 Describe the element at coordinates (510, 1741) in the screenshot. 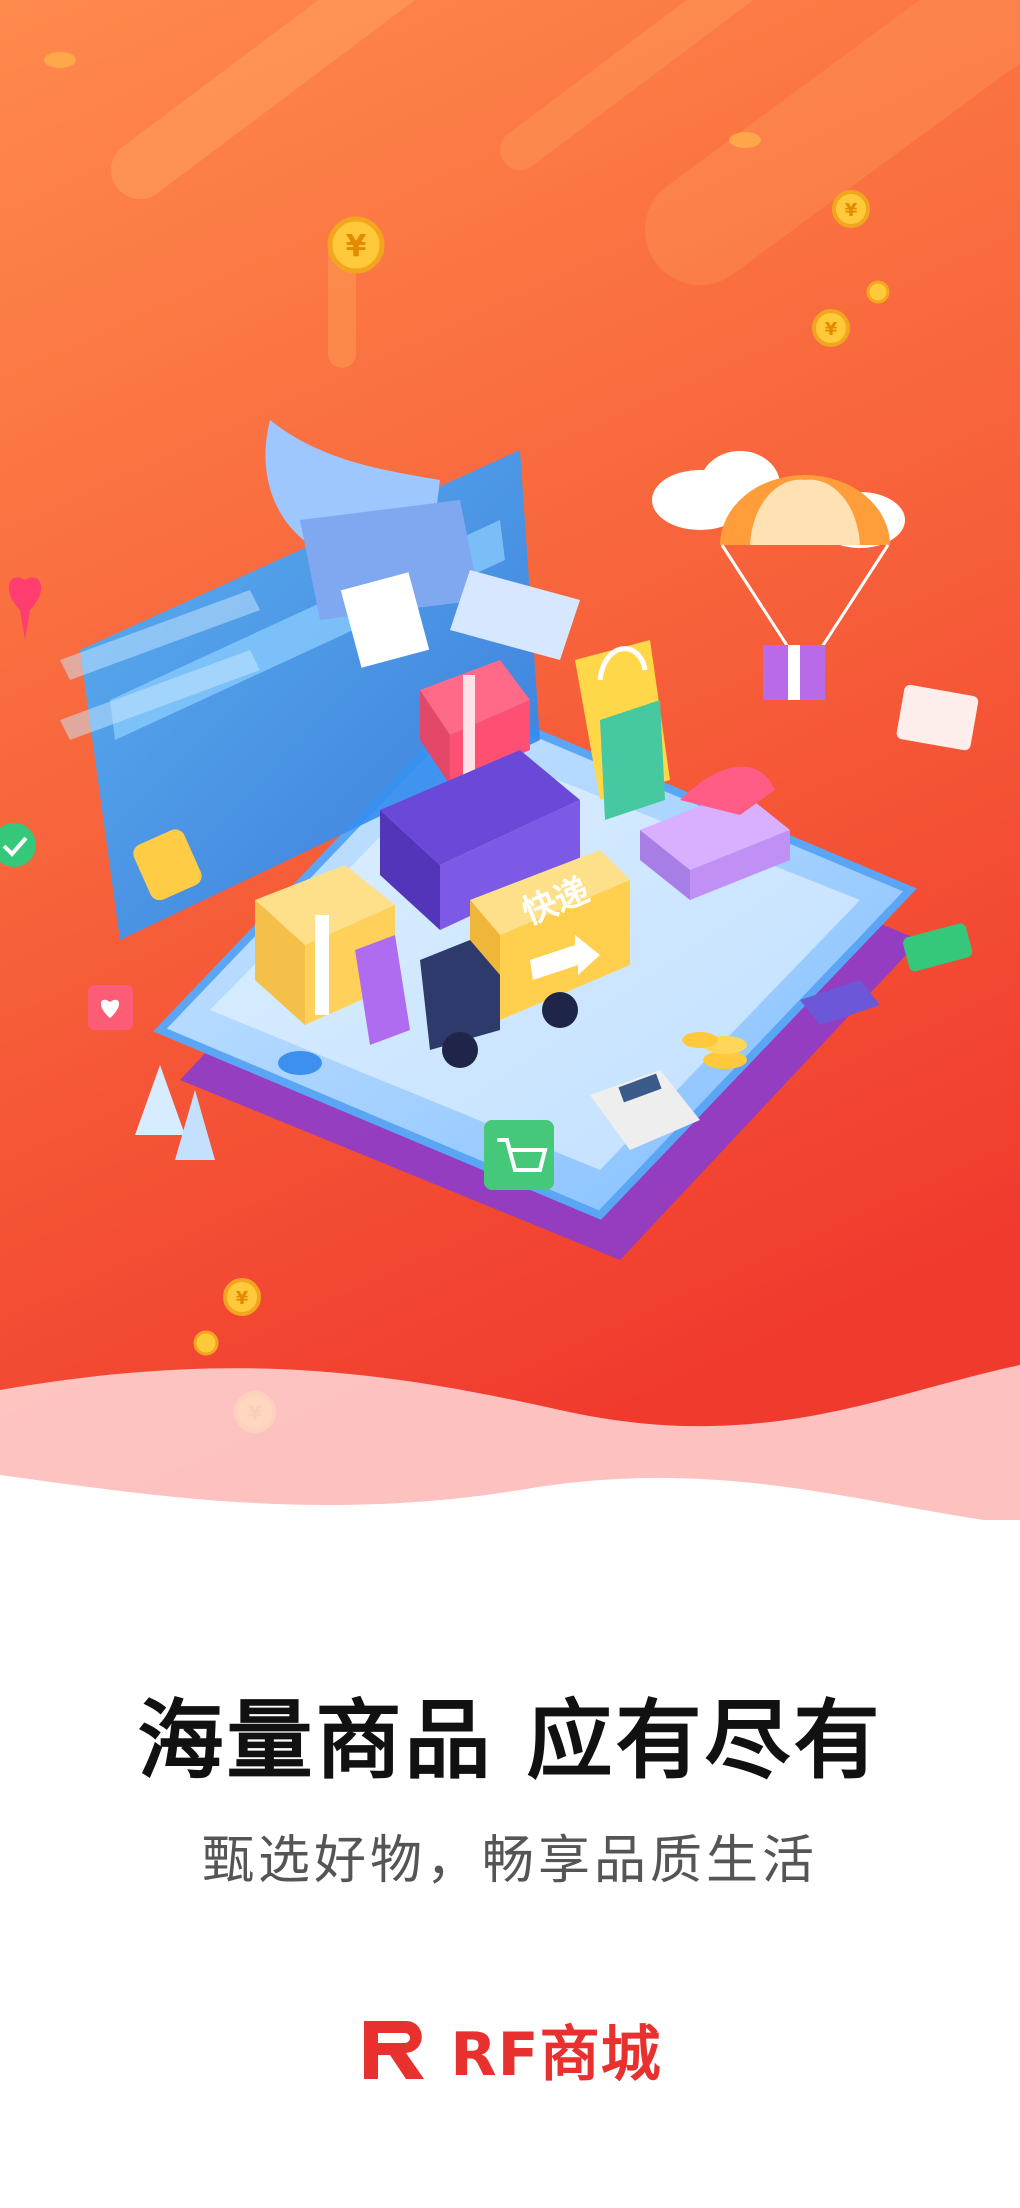

I see `headline: 海量商品 应有尽有` at that location.